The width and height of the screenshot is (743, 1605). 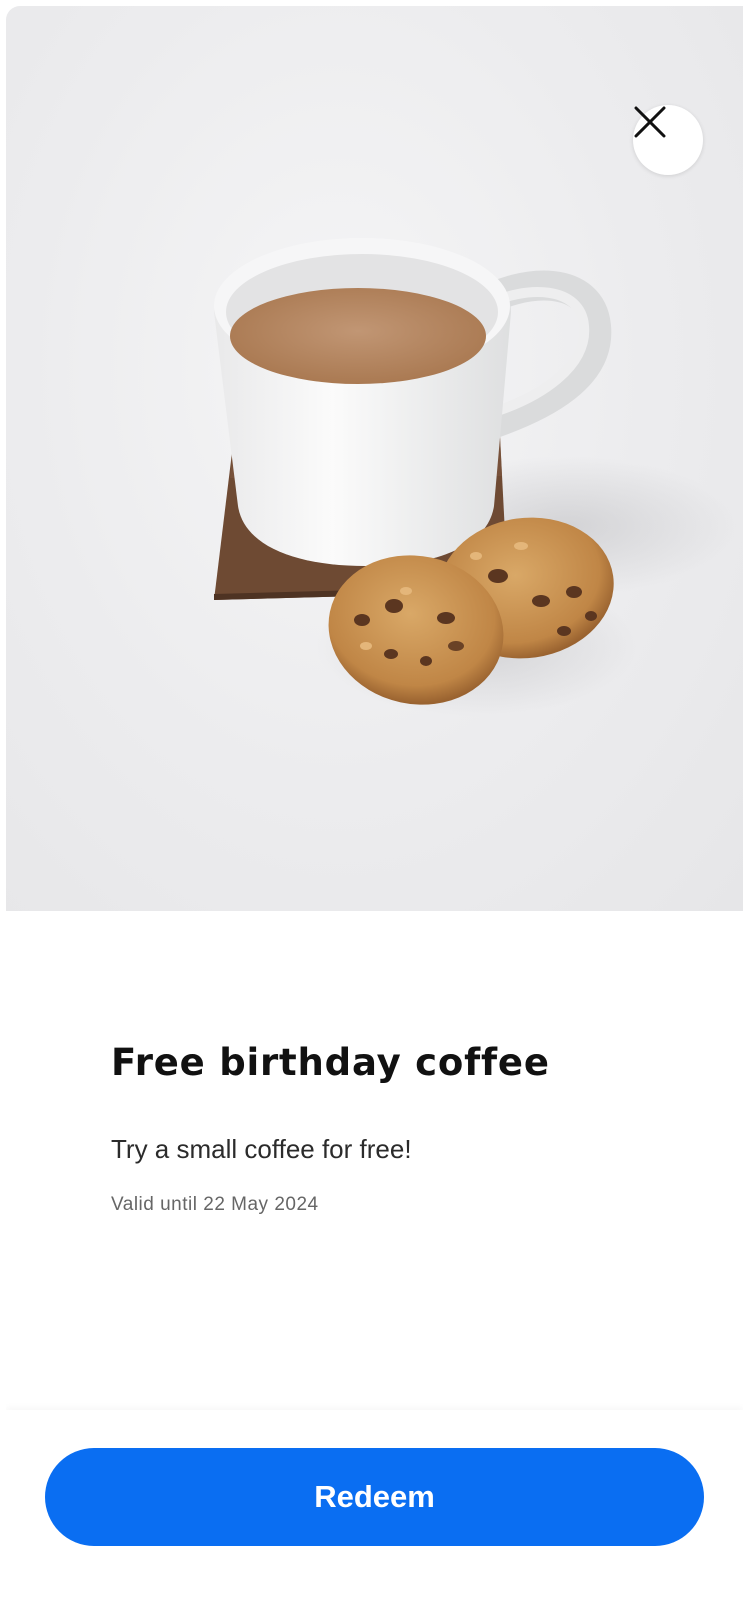 I want to click on coffee-liquid, so click(x=358, y=336).